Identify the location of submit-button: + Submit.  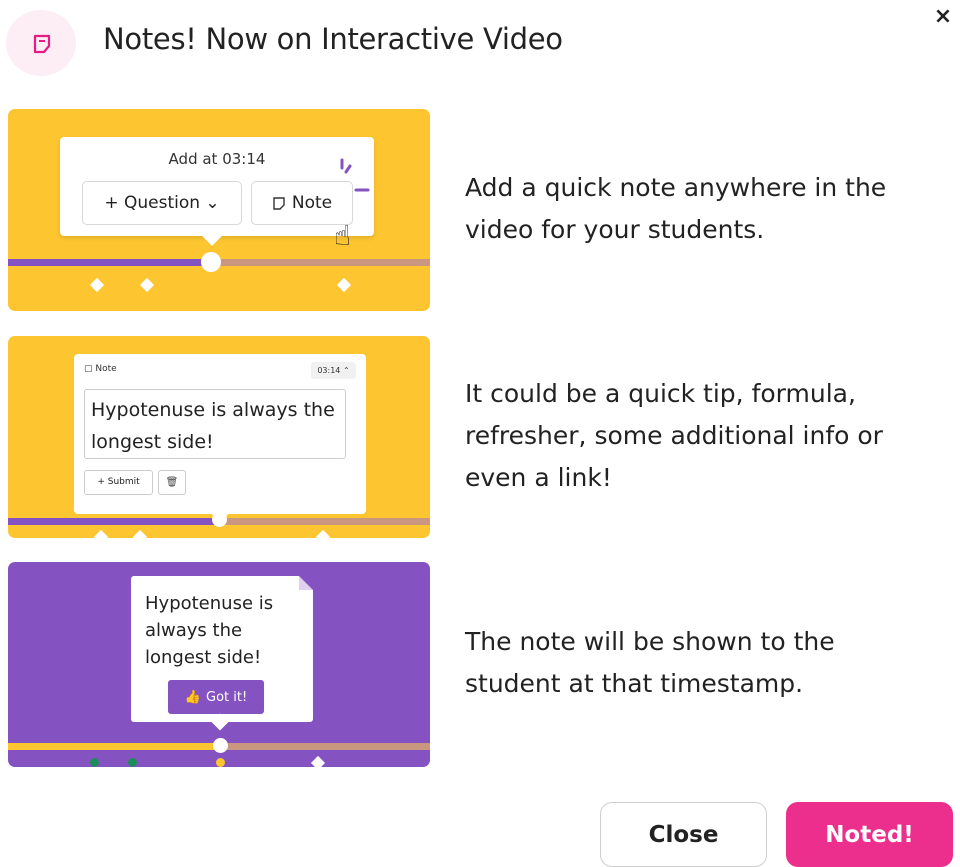
(118, 482).